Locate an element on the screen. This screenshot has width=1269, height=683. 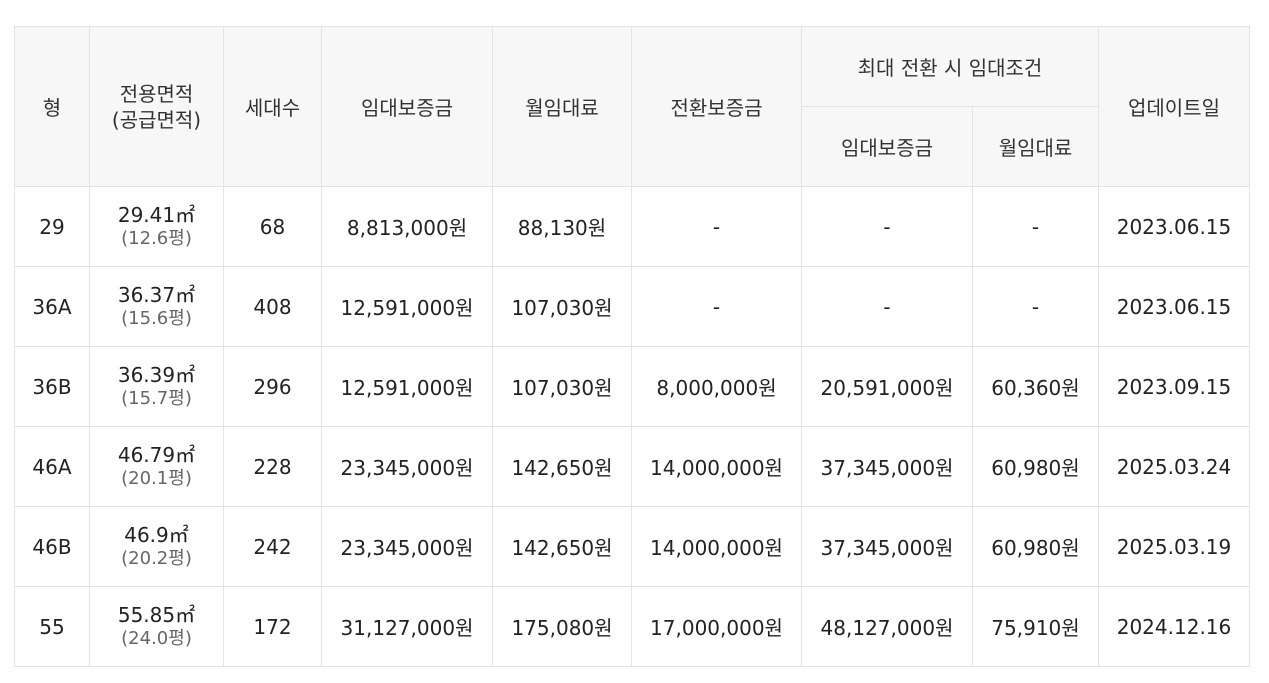
cell-deposit: 31,127,000원 is located at coordinates (407, 626).